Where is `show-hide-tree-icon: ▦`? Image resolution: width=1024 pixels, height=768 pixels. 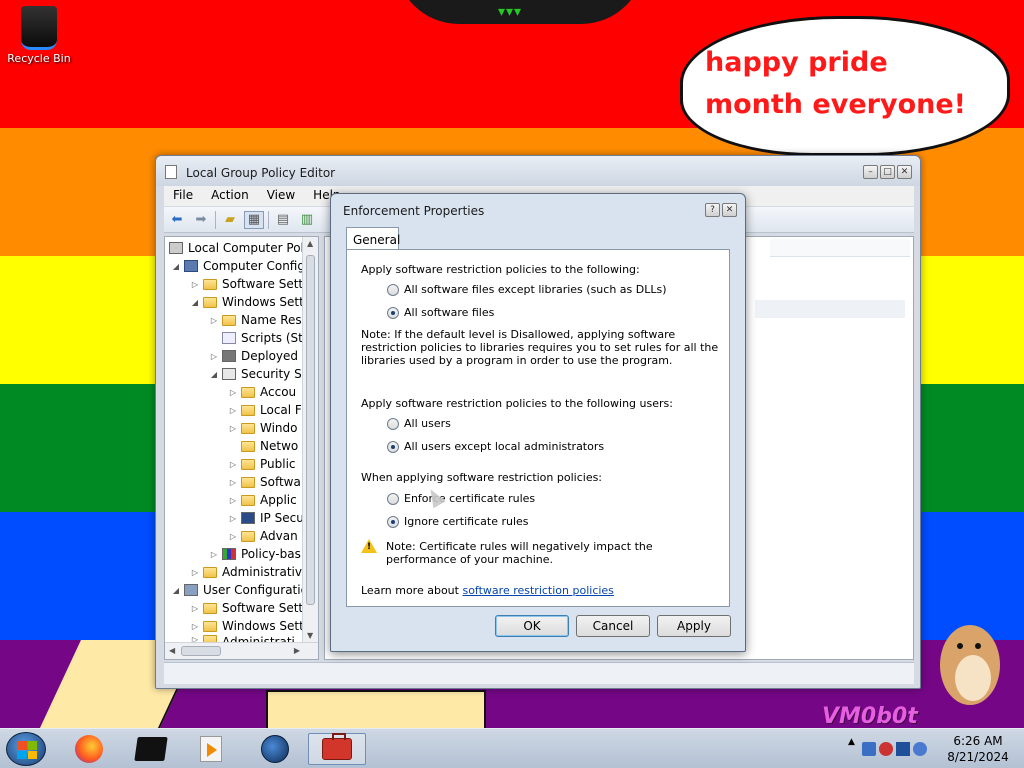 show-hide-tree-icon: ▦ is located at coordinates (254, 219).